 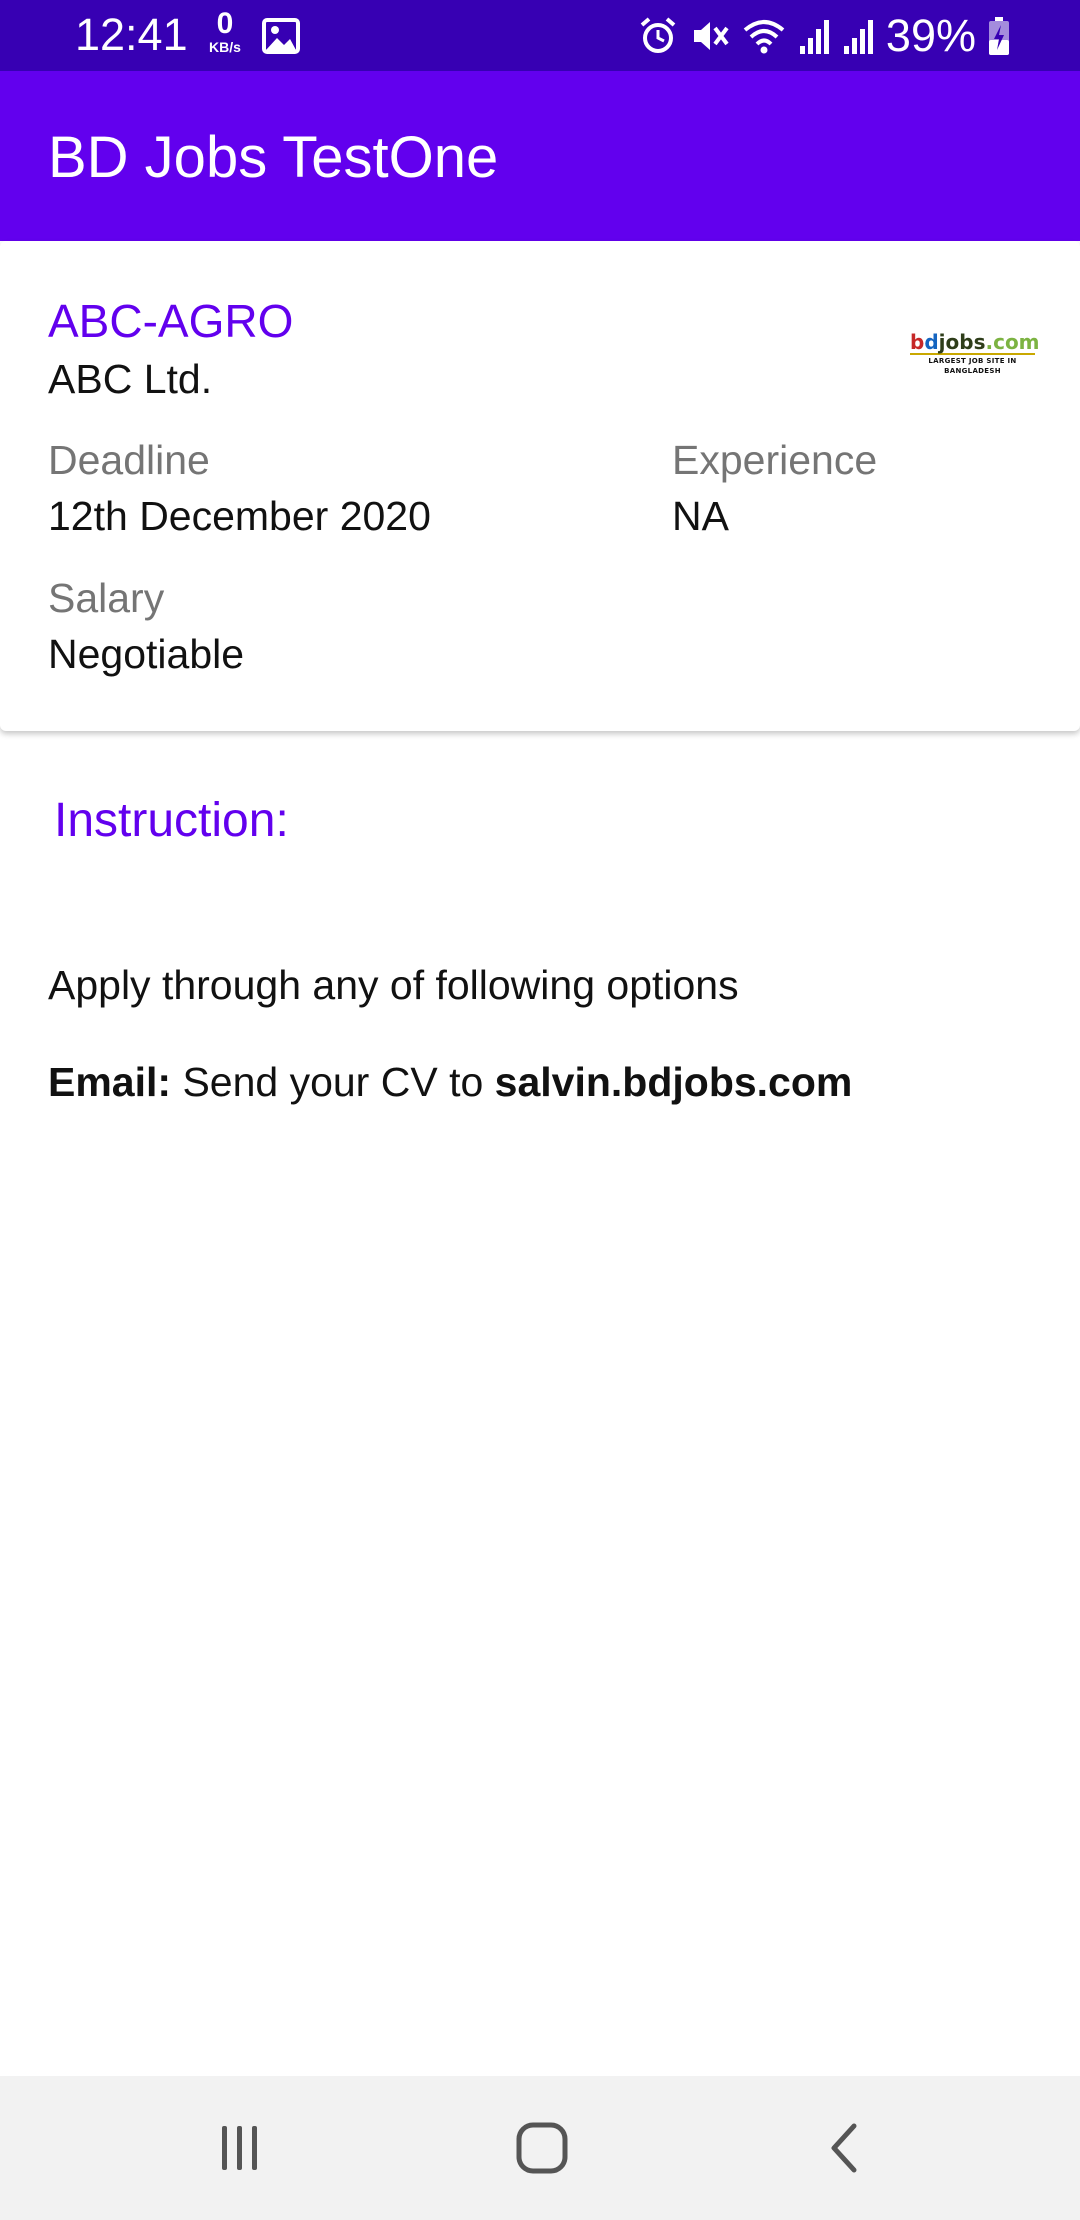 What do you see at coordinates (273, 157) in the screenshot?
I see `app-title: BD Jobs TestOne` at bounding box center [273, 157].